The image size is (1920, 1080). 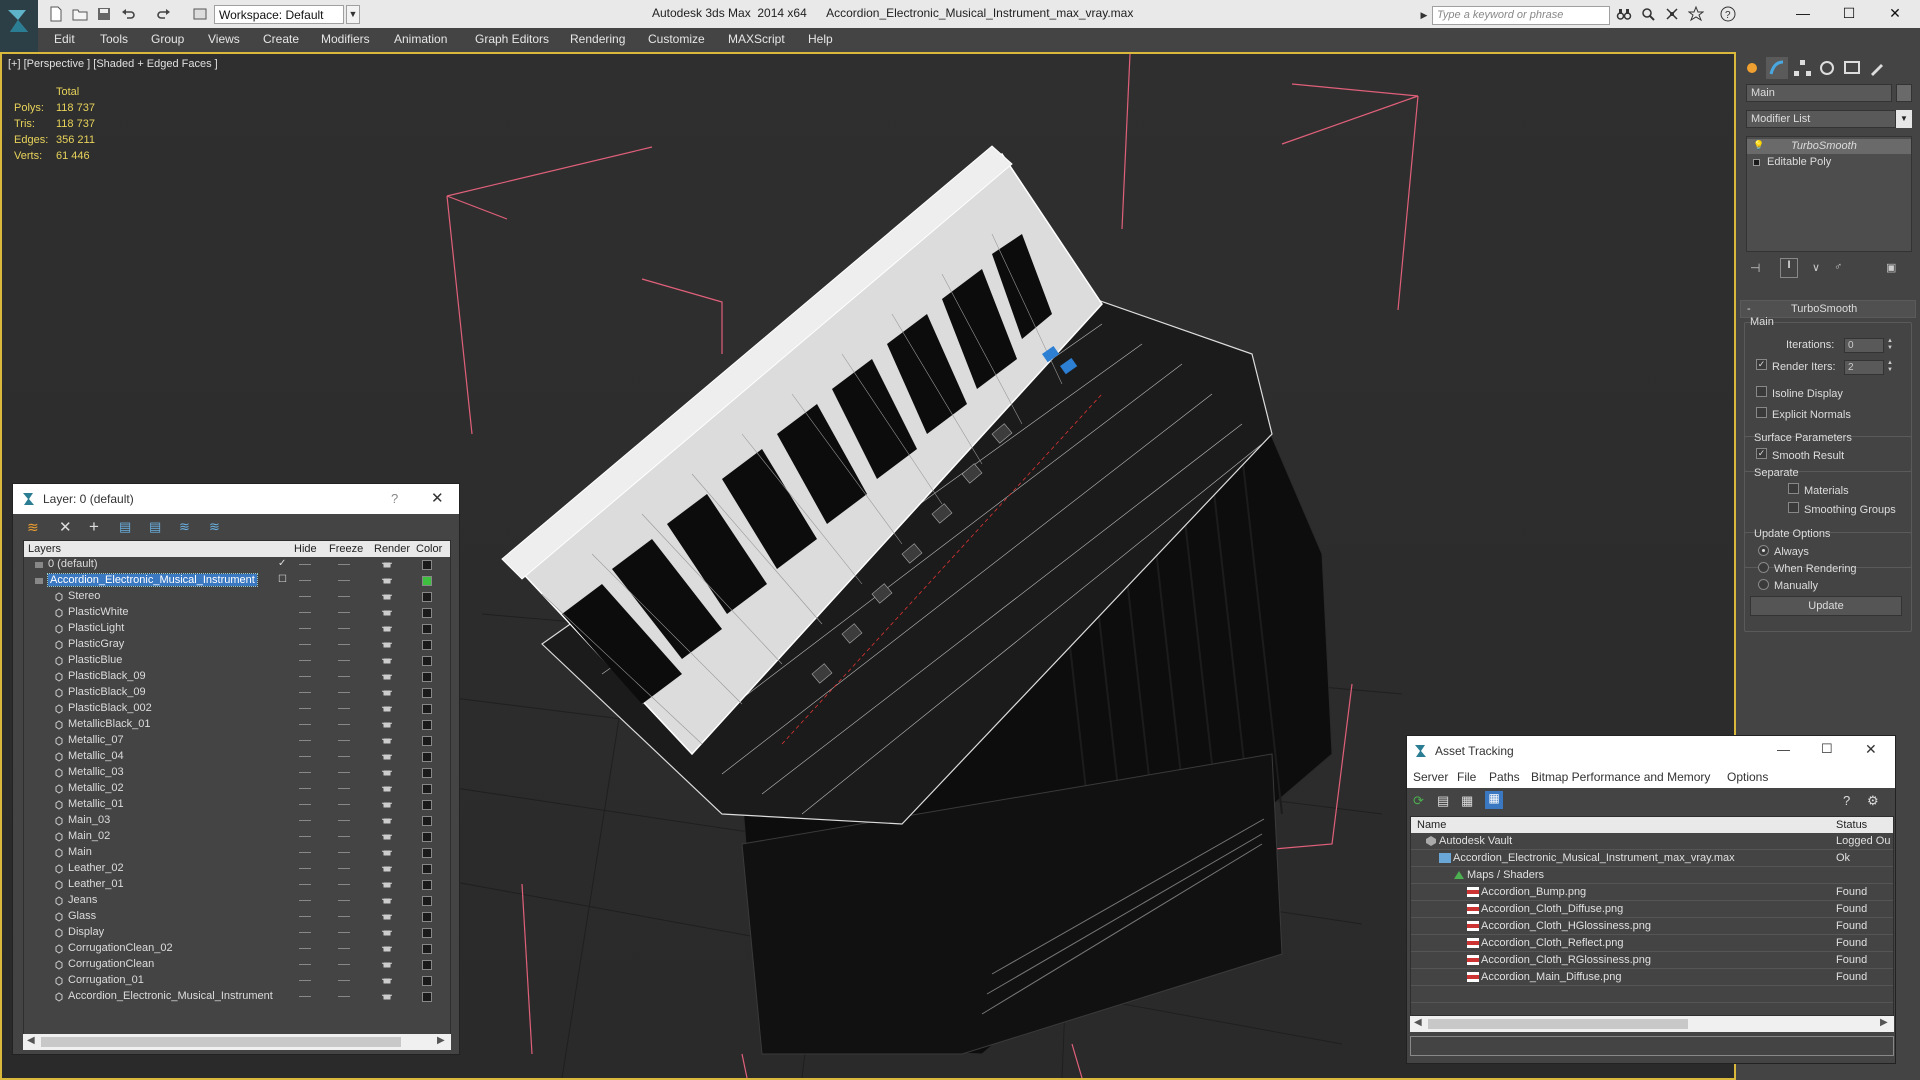 I want to click on smooth-result-checkbox: ✓, so click(x=1761, y=453).